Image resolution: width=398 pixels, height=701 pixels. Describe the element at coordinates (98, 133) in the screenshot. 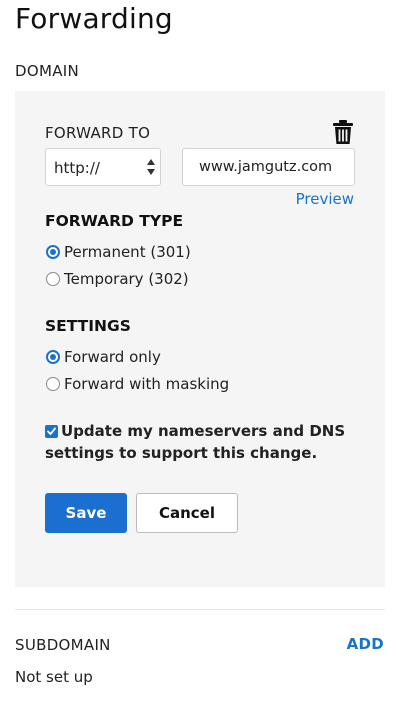

I see `forward-to-label: FORWARD TO` at that location.